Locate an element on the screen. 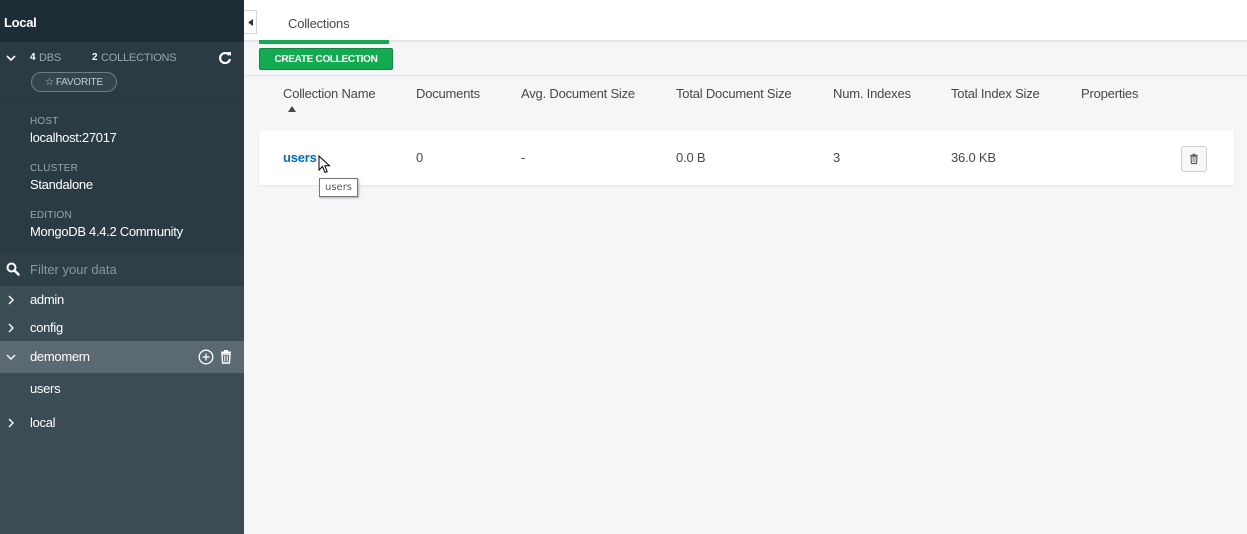  tab-bar: Collections is located at coordinates (745, 22).